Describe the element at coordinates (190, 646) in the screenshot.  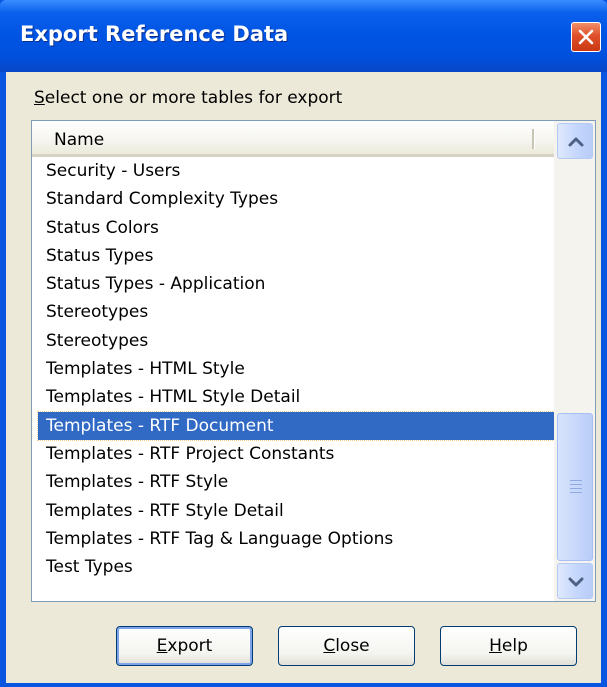
I see `export-label: xport` at that location.